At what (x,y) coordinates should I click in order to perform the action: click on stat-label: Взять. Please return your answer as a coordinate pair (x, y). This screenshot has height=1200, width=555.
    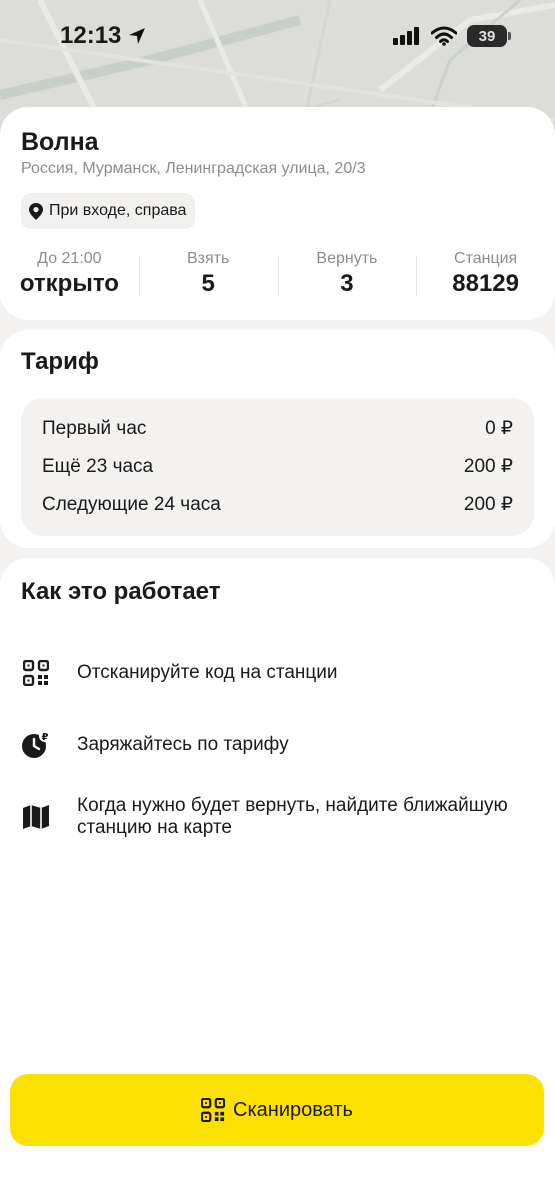
    Looking at the image, I should click on (208, 258).